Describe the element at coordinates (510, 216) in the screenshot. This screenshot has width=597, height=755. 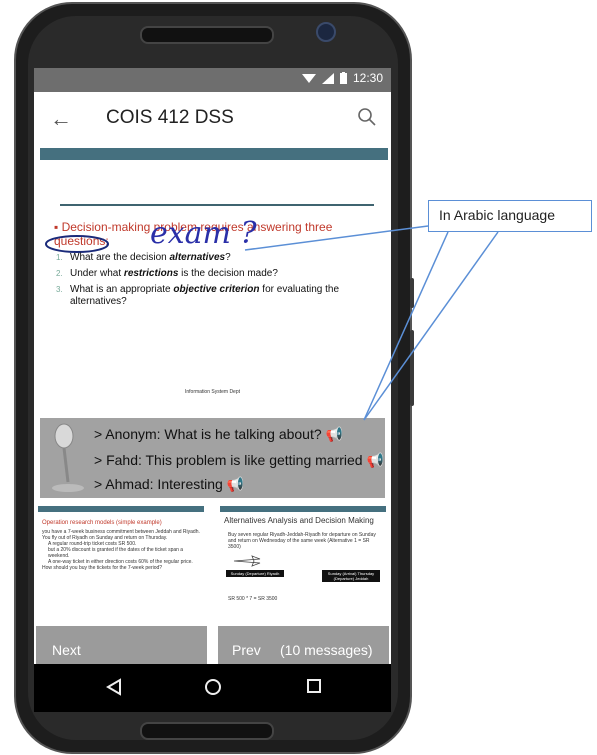
I see `callout-label: In Arabic language` at that location.